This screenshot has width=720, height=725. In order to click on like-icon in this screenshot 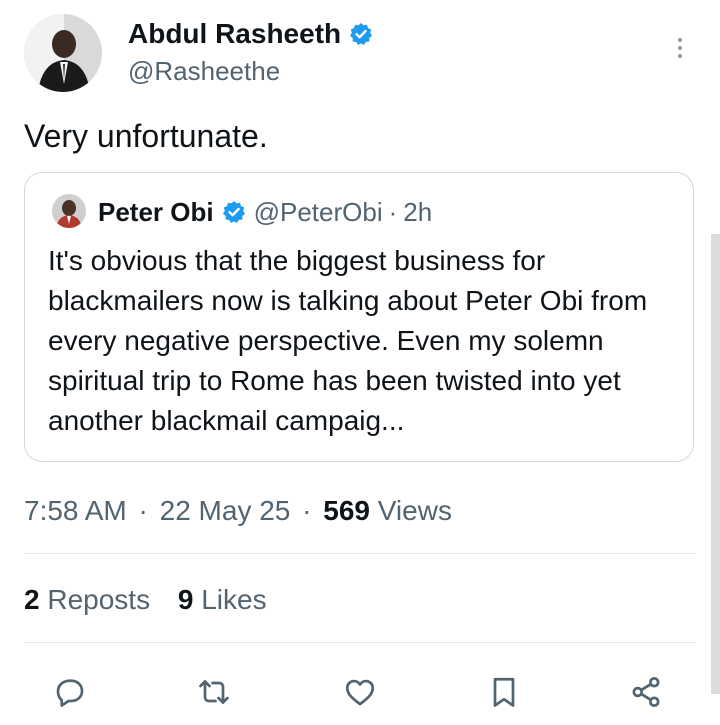, I will do `click(360, 692)`.